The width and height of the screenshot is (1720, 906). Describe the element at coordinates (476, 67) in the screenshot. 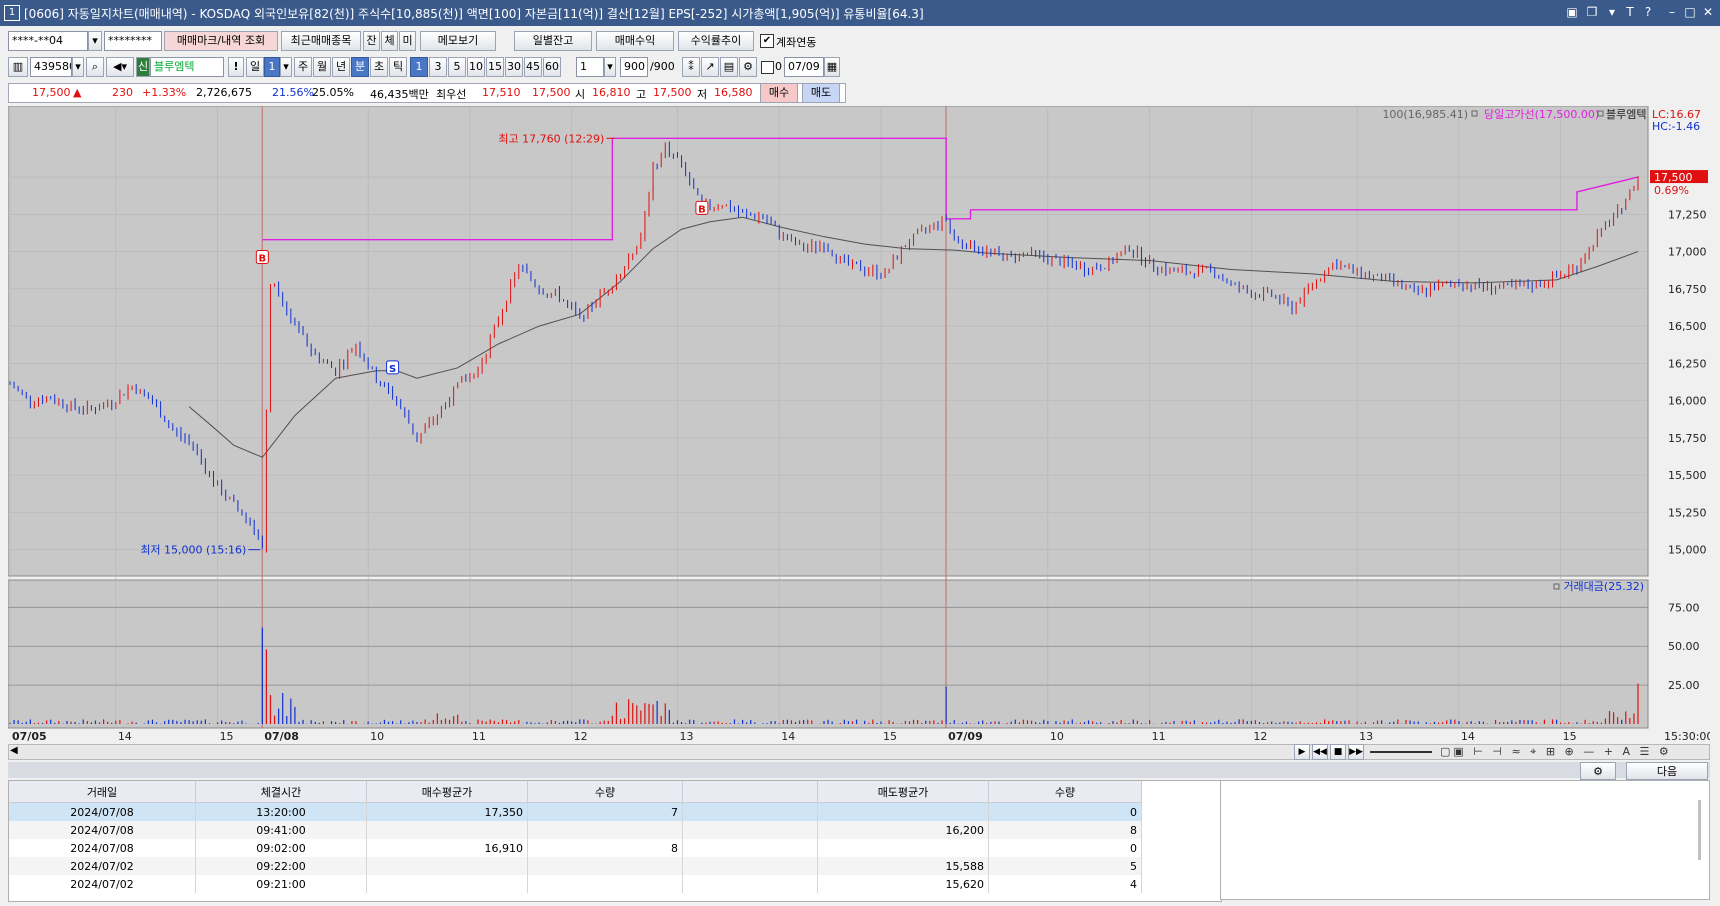

I see `minute-10: 10` at that location.